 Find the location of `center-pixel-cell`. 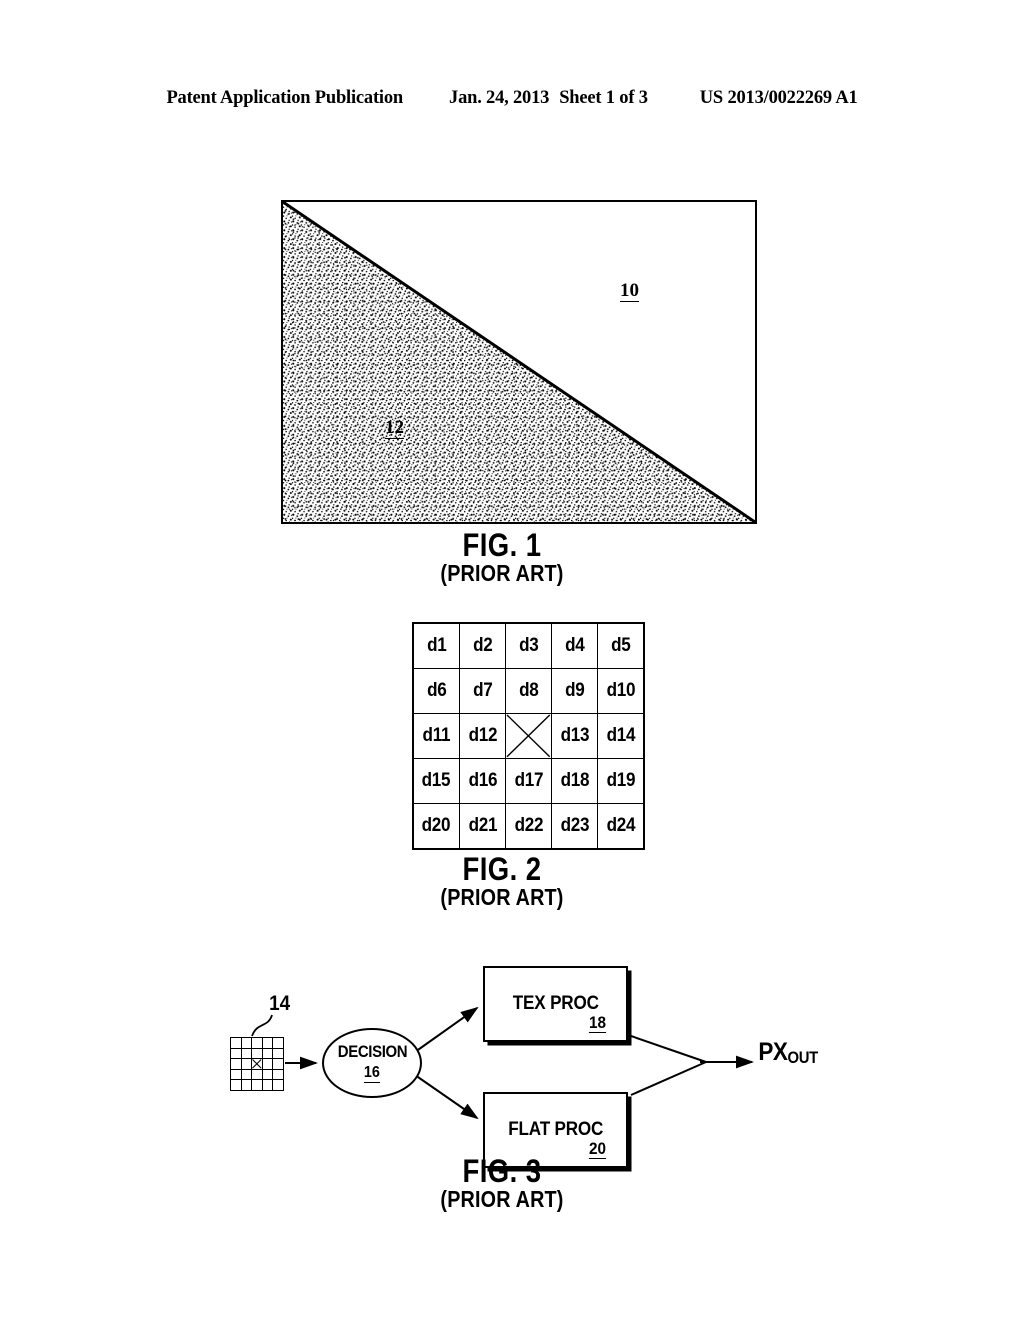

center-pixel-cell is located at coordinates (257, 1064).